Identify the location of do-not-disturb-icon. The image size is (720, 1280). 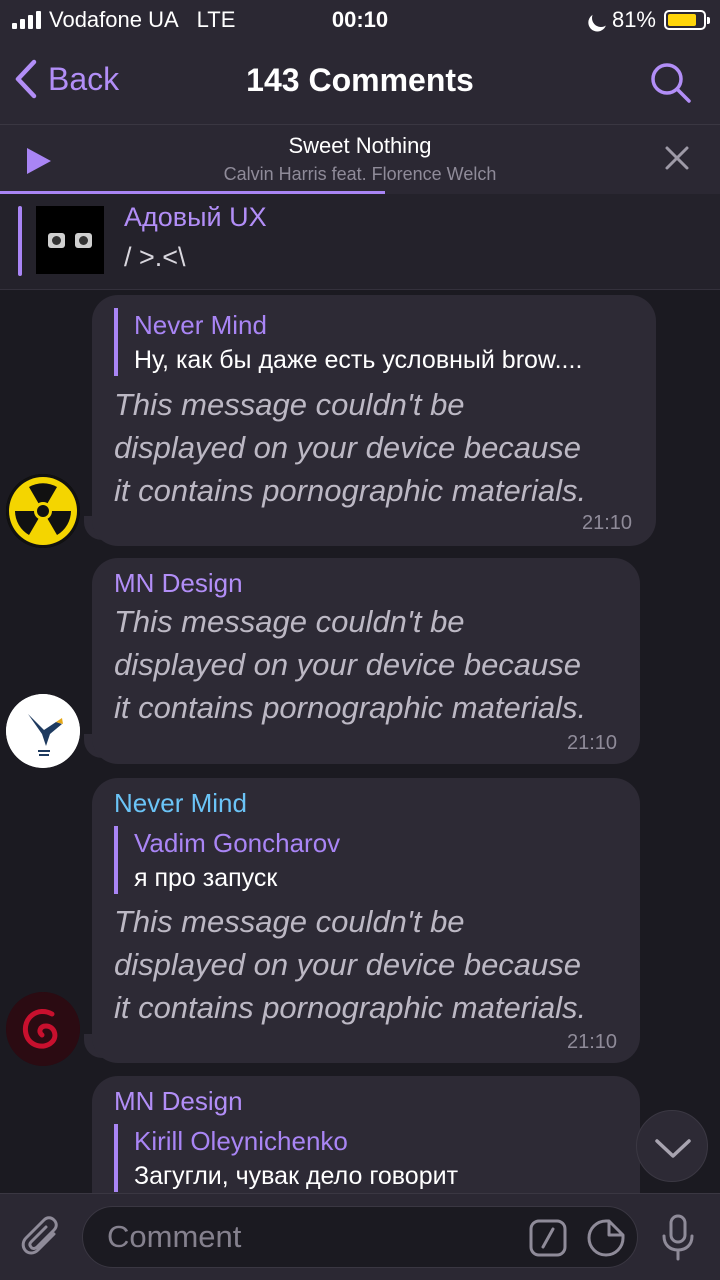
(600, 17).